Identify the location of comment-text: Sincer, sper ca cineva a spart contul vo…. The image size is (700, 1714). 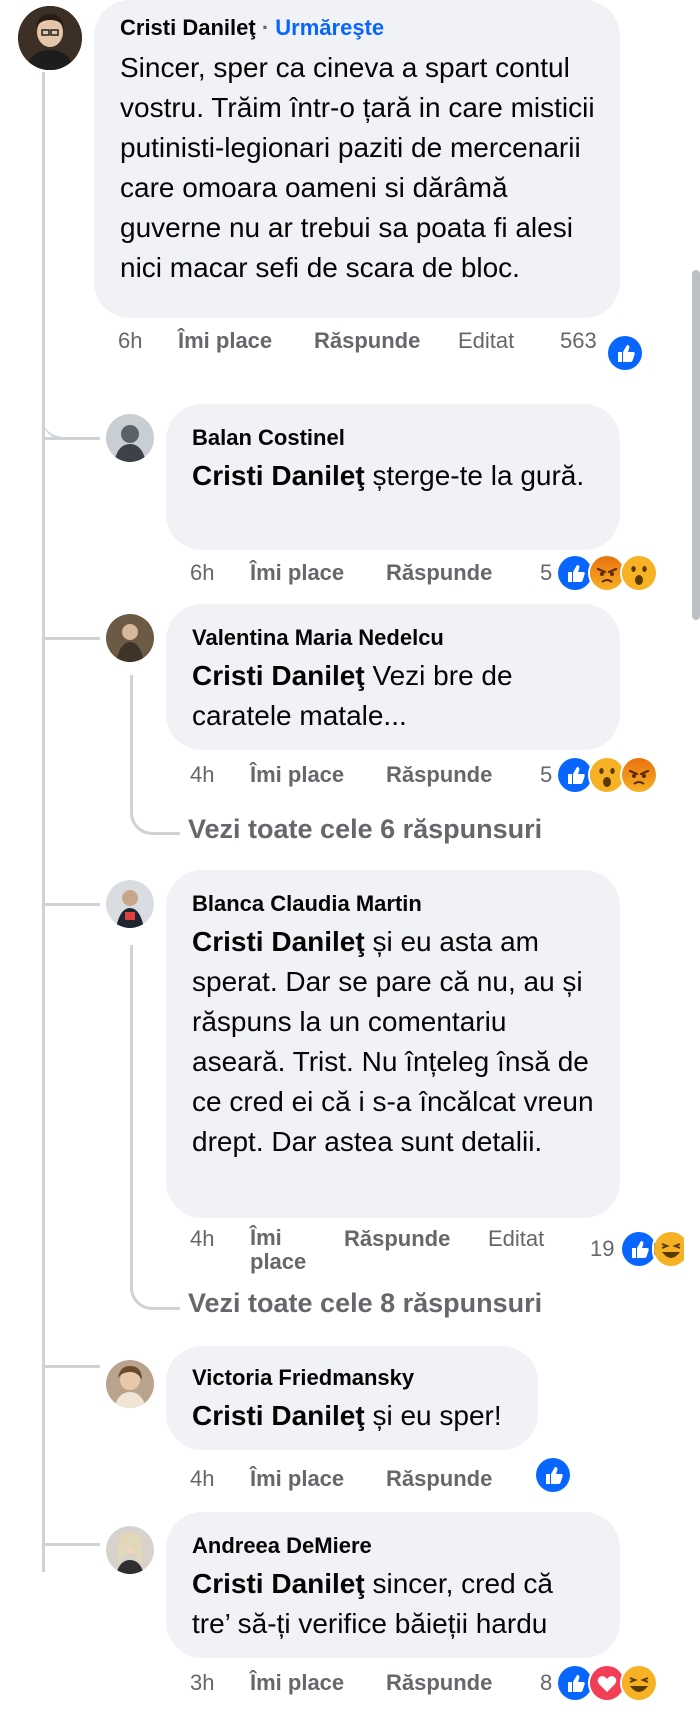
(357, 167).